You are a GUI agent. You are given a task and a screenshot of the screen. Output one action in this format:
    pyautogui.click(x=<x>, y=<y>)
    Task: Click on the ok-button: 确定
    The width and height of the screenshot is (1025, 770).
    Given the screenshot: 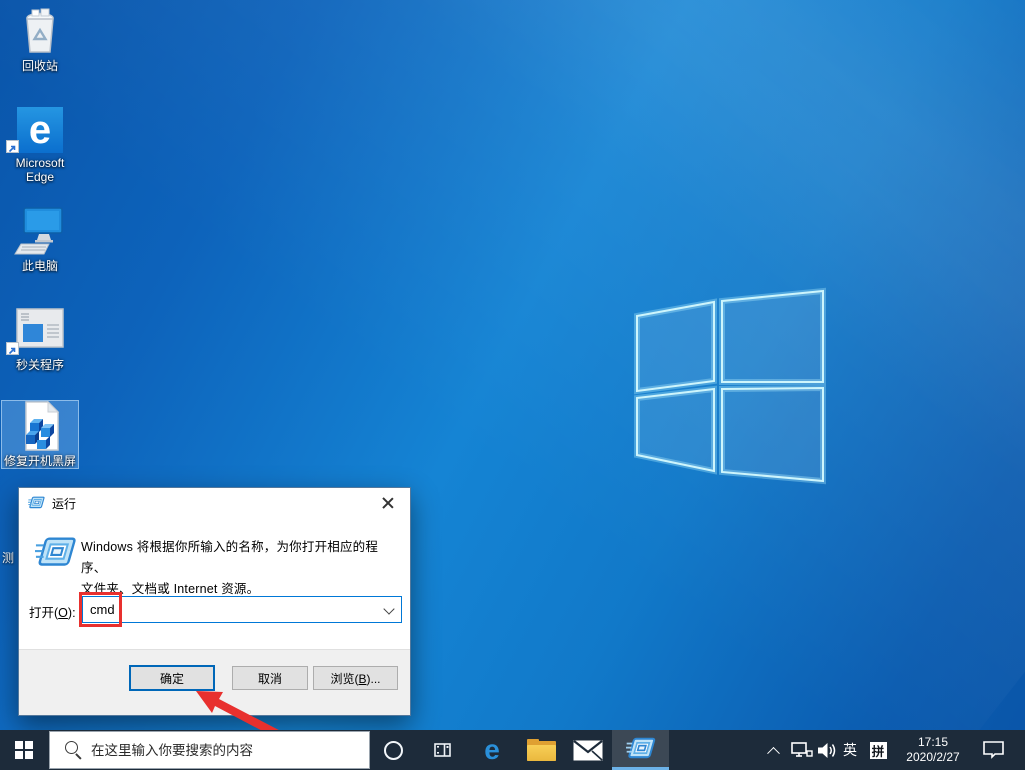 What is the action you would take?
    pyautogui.click(x=172, y=678)
    